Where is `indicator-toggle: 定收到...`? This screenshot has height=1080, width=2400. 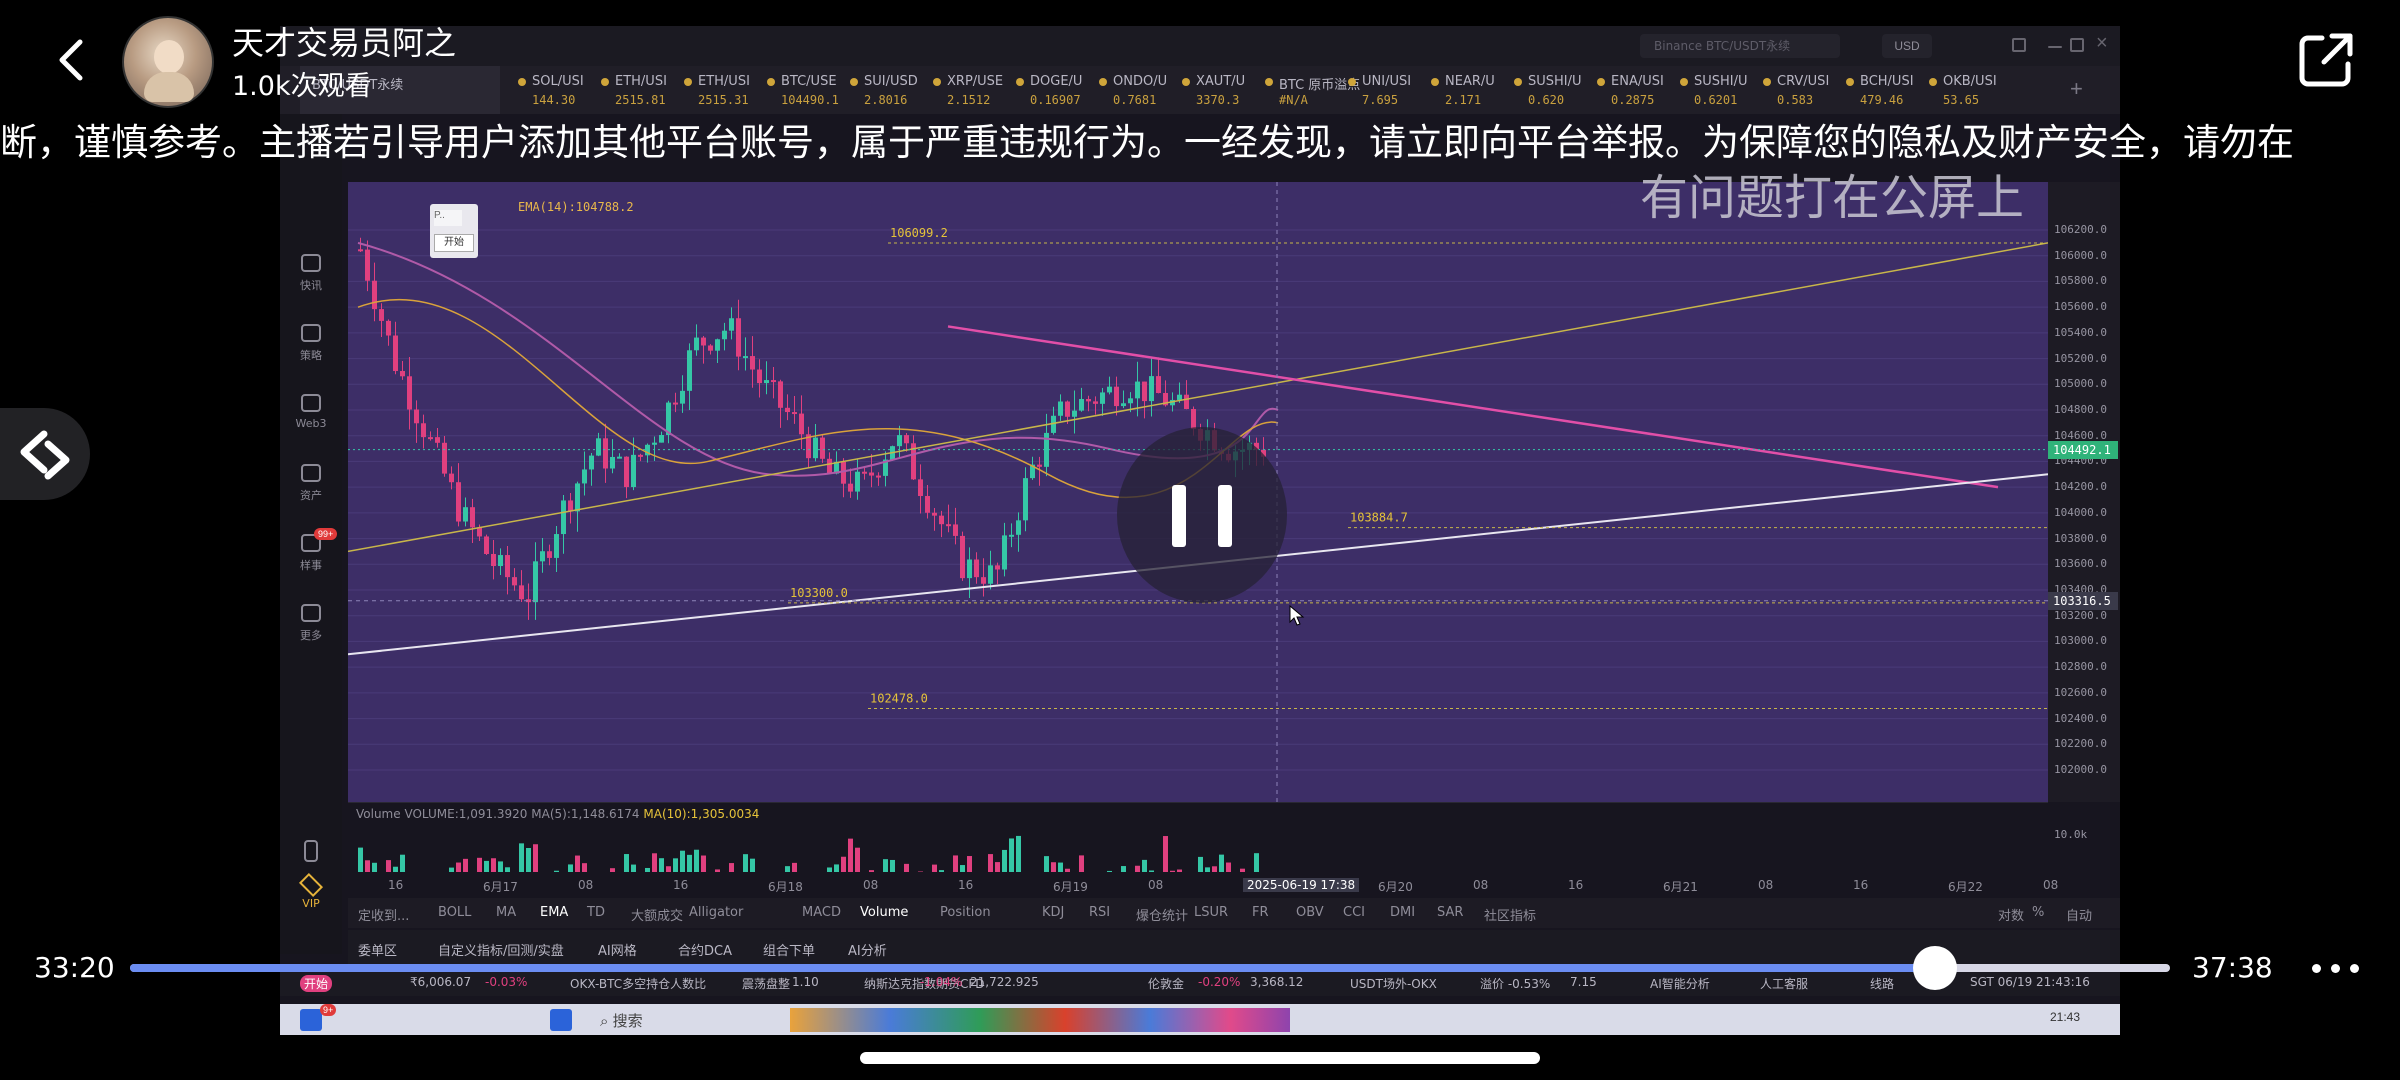 indicator-toggle: 定收到... is located at coordinates (383, 914).